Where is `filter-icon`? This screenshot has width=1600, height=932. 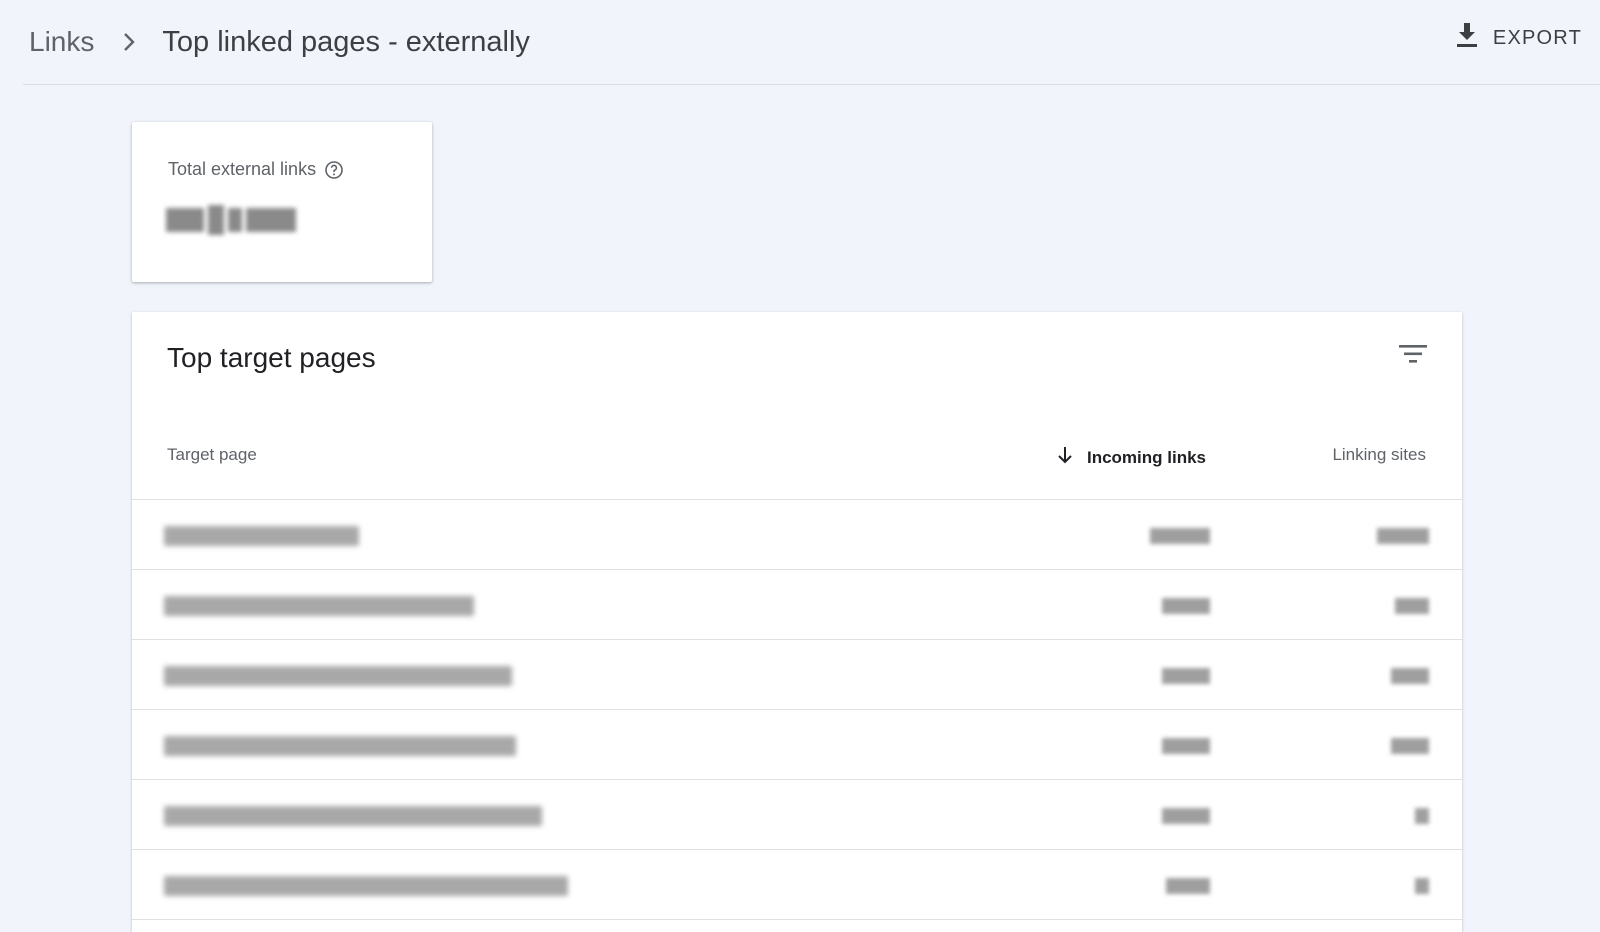 filter-icon is located at coordinates (1413, 354).